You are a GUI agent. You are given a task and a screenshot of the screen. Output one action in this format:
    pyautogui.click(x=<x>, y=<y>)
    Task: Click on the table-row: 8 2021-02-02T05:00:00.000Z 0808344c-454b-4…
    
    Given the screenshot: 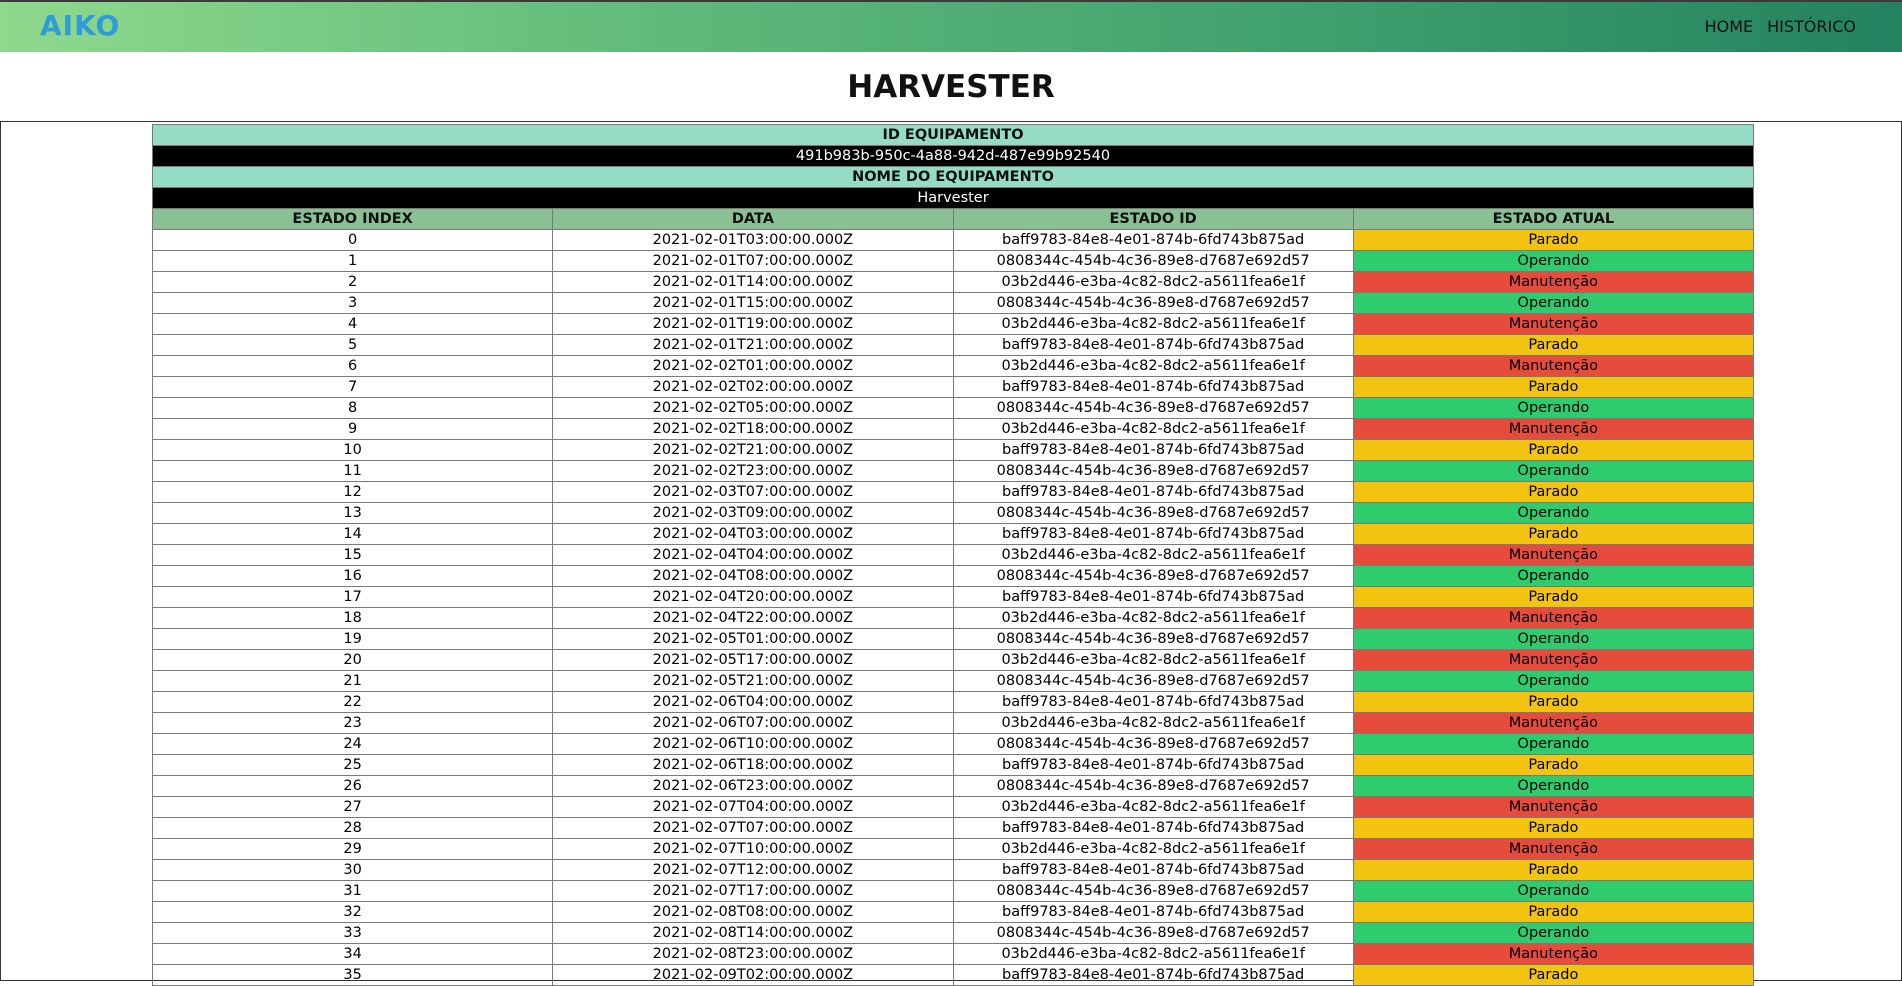 What is the action you would take?
    pyautogui.click(x=953, y=408)
    